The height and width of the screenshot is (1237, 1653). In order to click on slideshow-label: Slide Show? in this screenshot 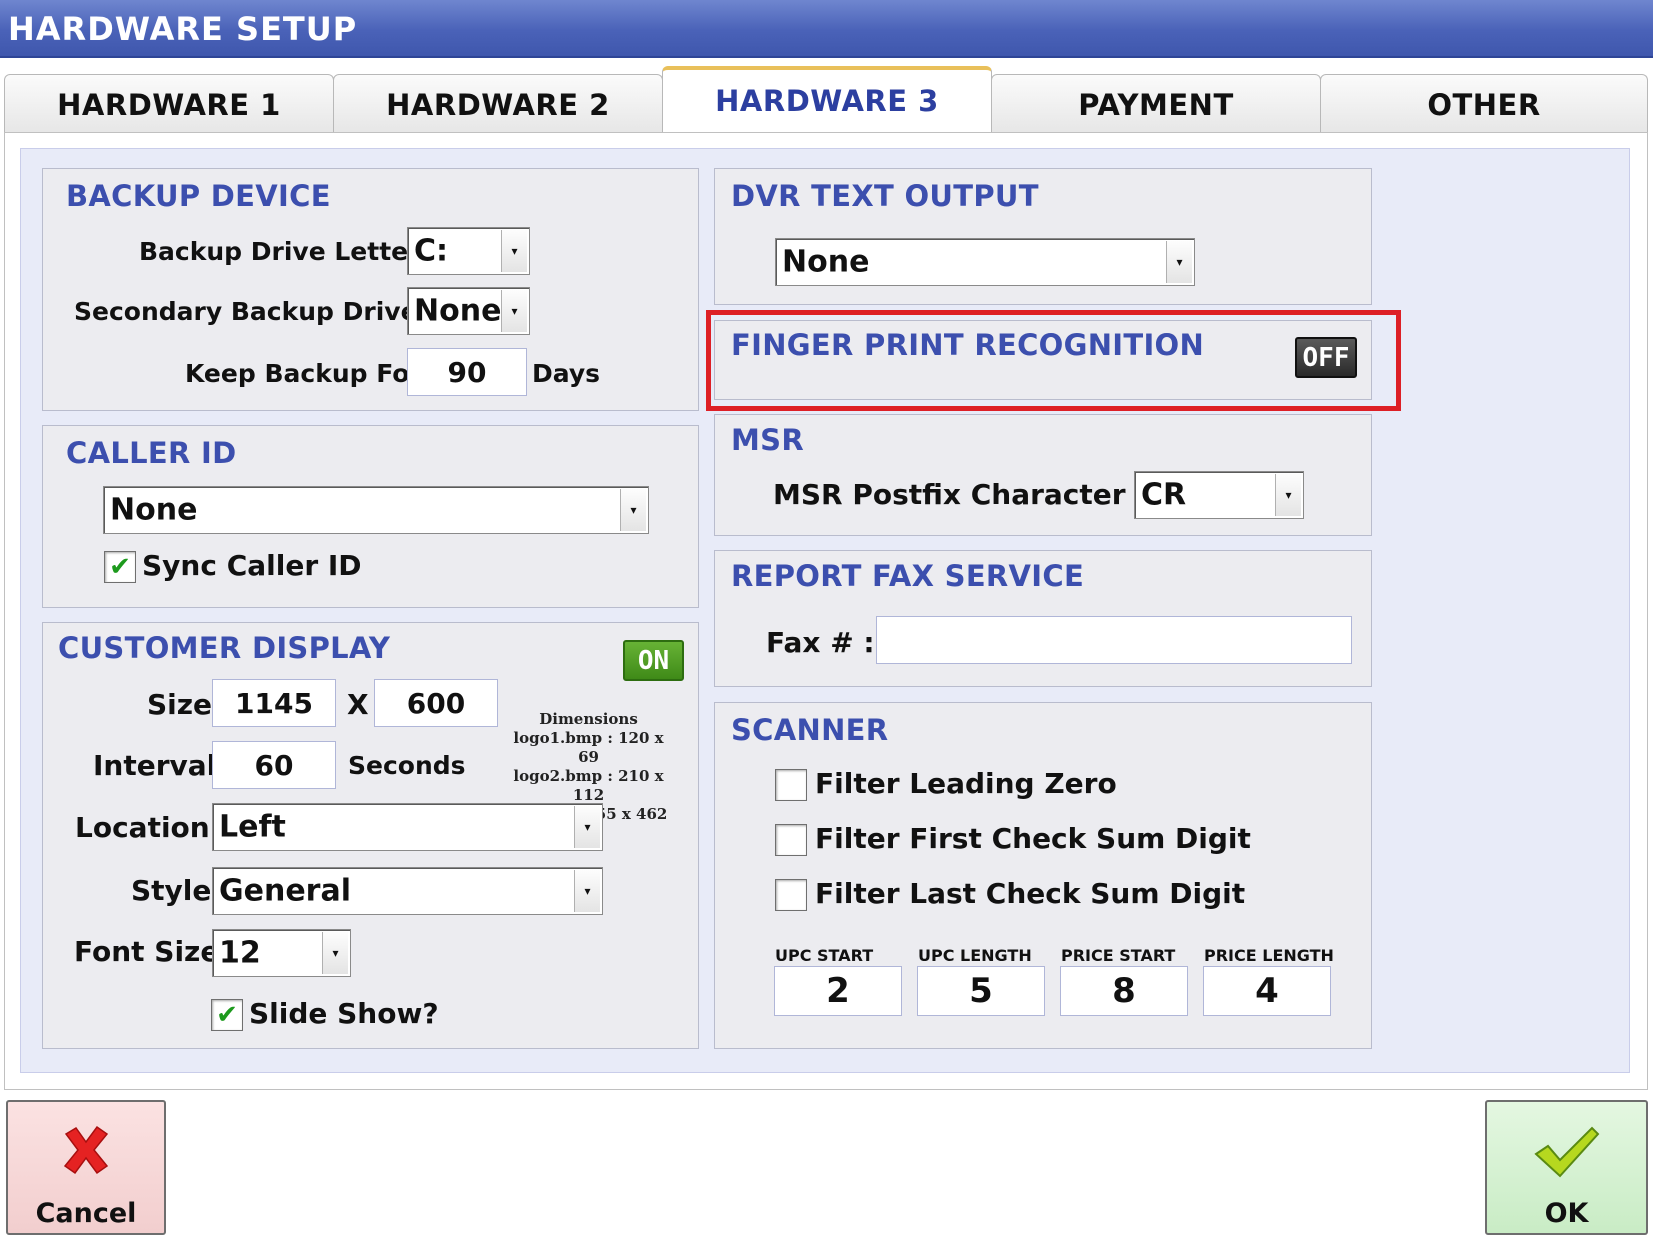, I will do `click(344, 1013)`.